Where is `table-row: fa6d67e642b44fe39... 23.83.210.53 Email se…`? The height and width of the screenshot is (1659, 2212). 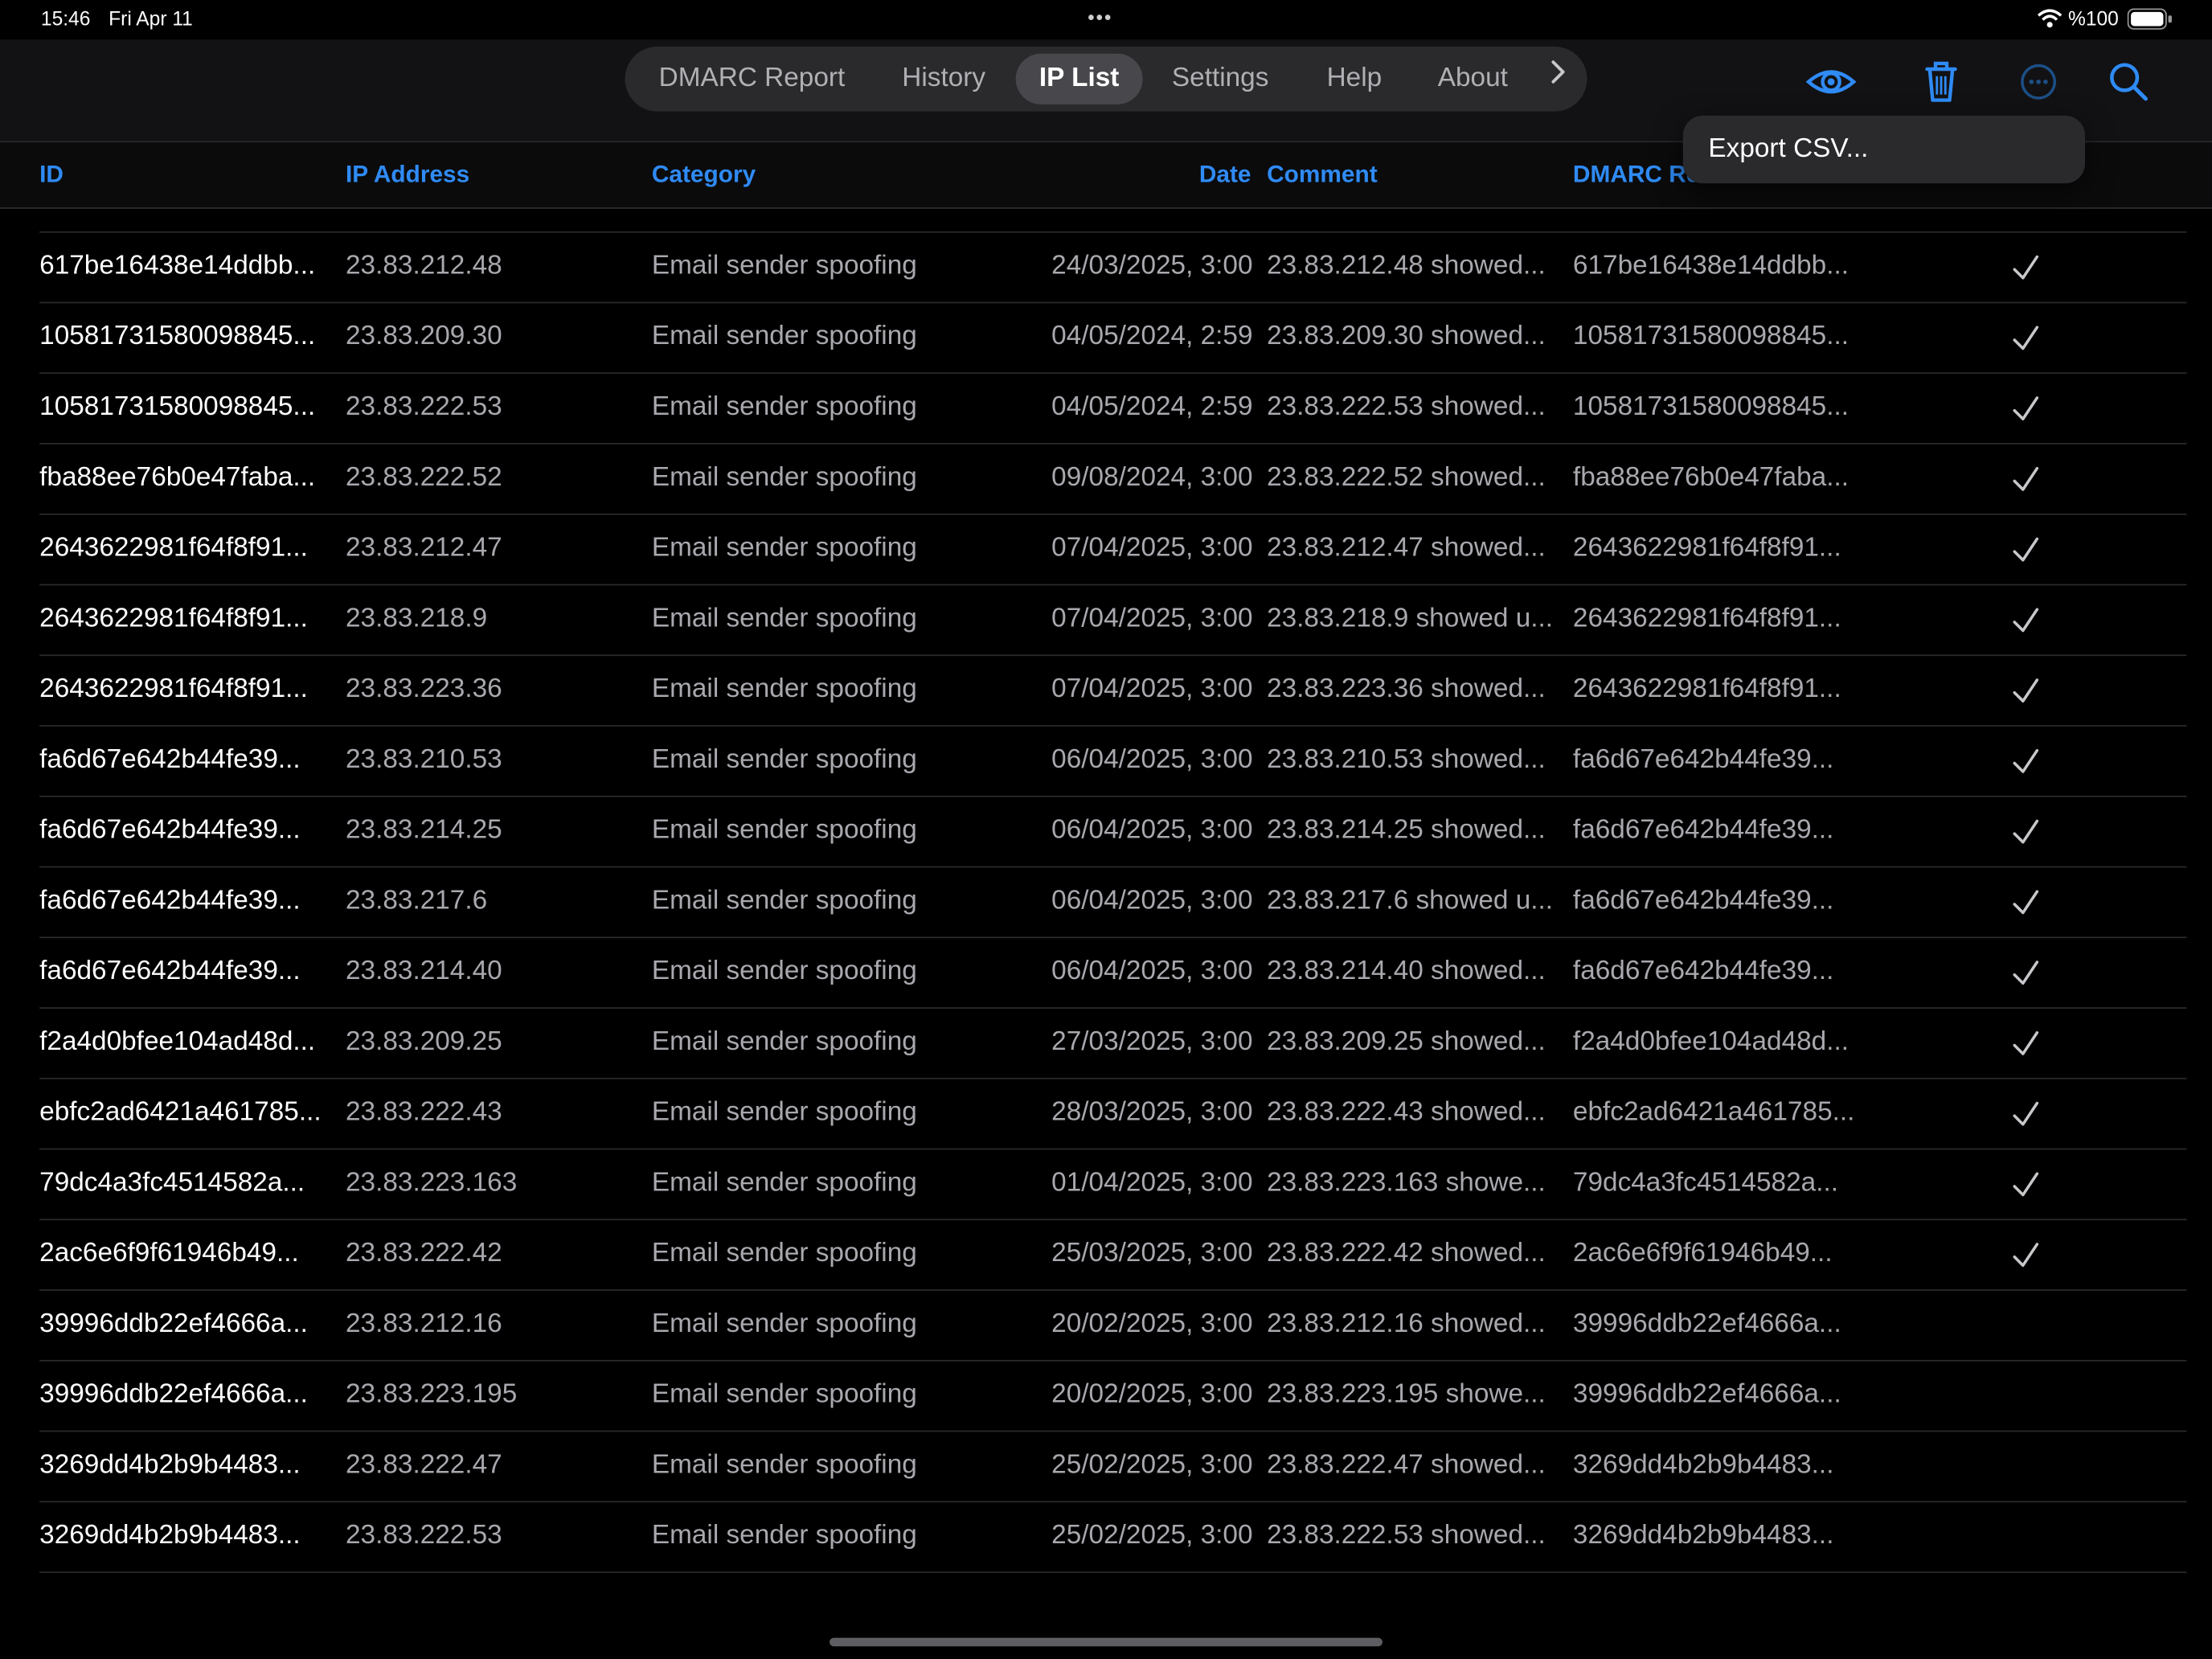
table-row: fa6d67e642b44fe39... 23.83.210.53 Email se… is located at coordinates (1106, 762).